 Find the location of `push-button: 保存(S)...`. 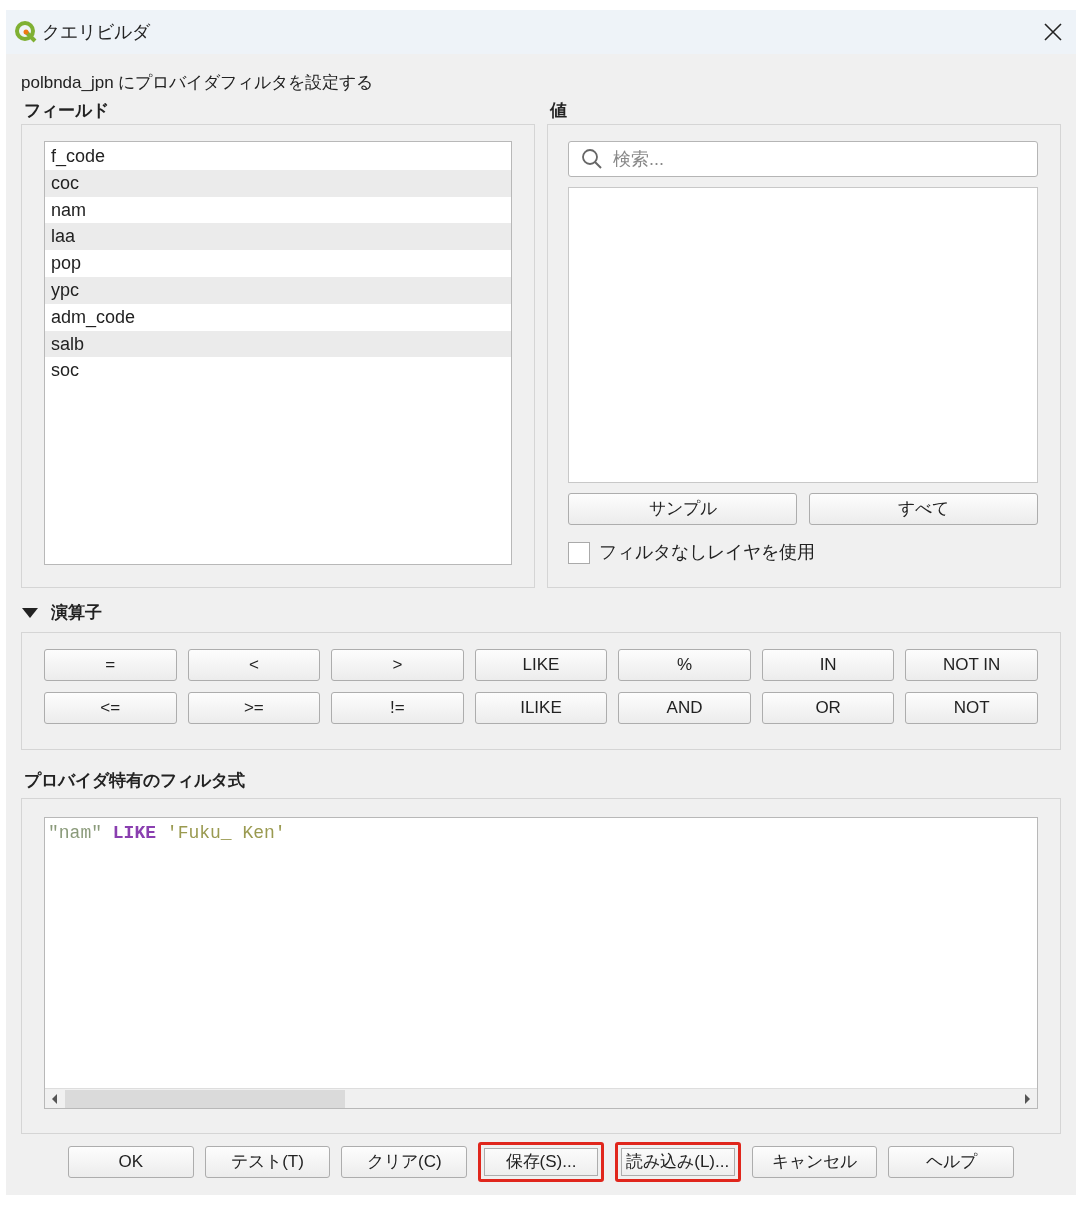

push-button: 保存(S)... is located at coordinates (541, 1162).